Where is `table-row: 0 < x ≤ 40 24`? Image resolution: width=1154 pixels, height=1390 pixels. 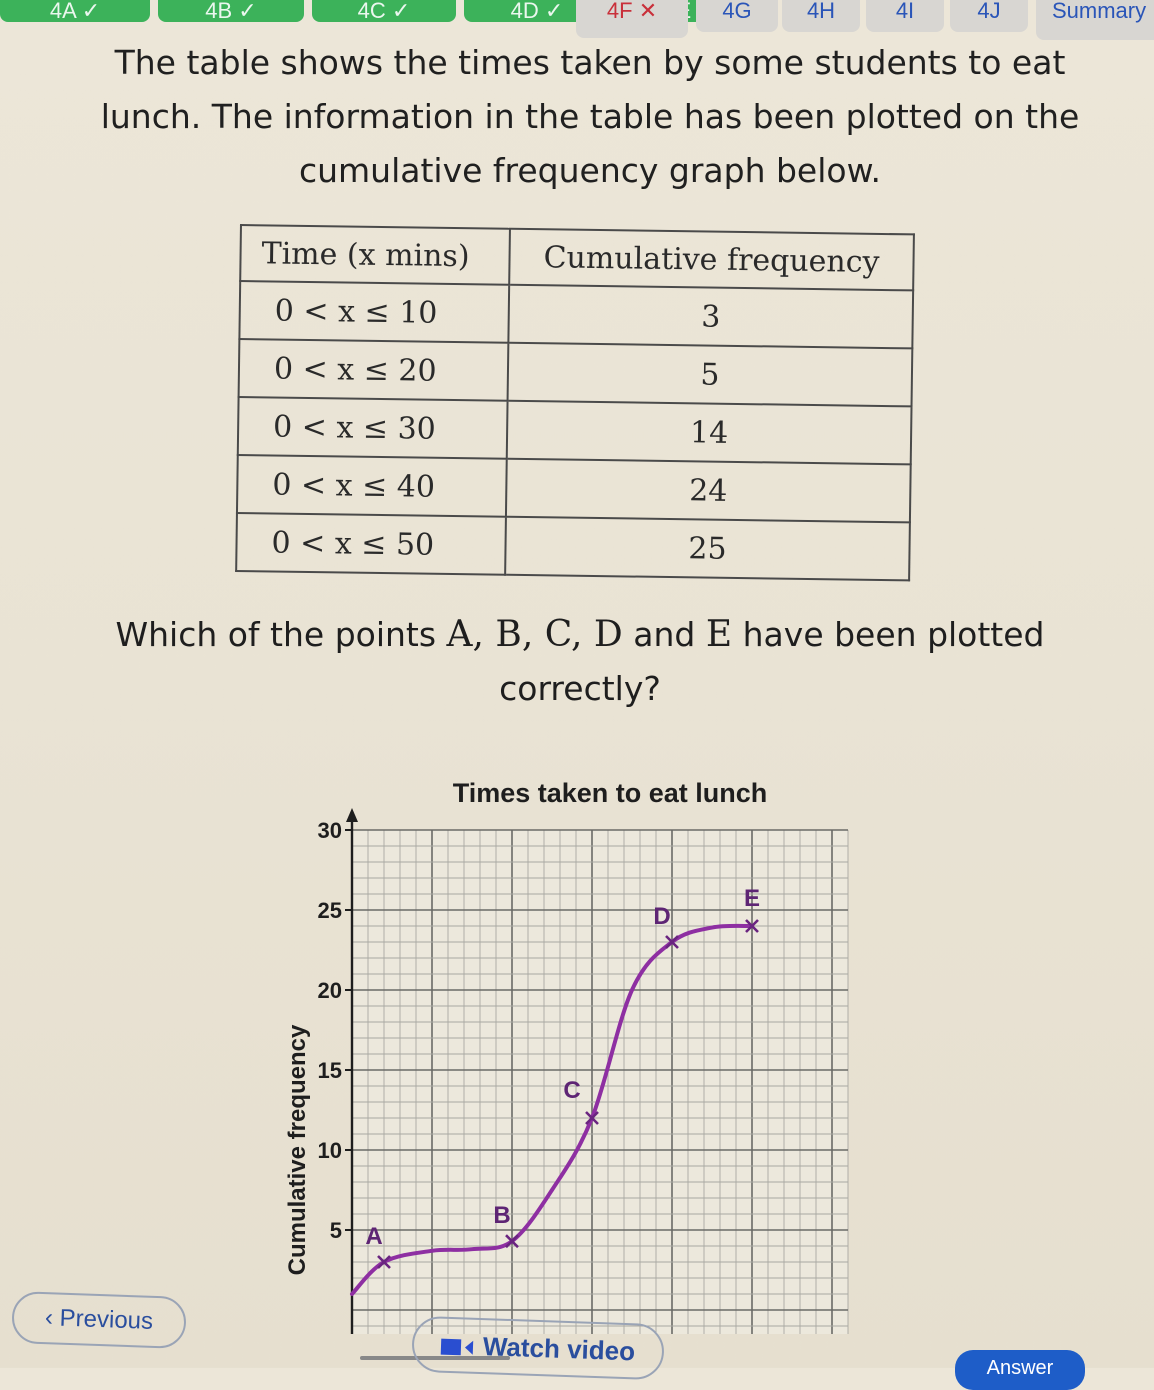 table-row: 0 < x ≤ 40 24 is located at coordinates (573, 488).